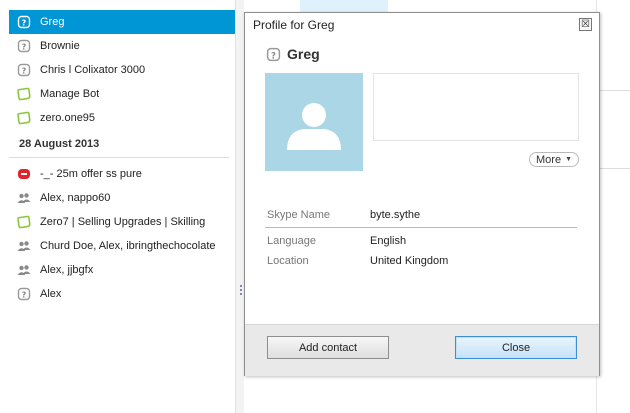  I want to click on profile-name-row: ? Greg, so click(293, 54).